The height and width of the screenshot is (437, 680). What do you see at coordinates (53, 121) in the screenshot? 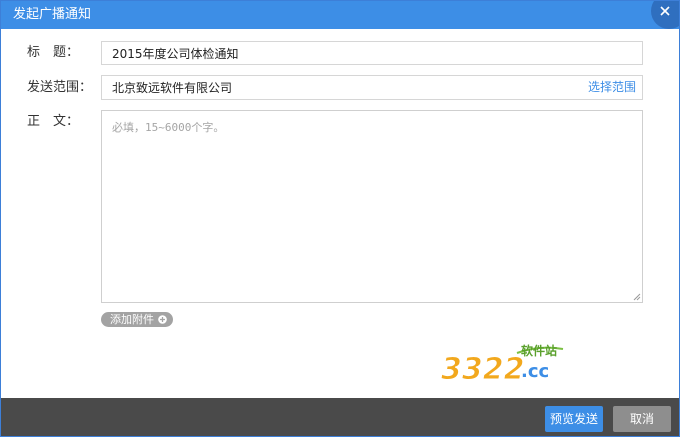
I see `body-label: 正 文：` at bounding box center [53, 121].